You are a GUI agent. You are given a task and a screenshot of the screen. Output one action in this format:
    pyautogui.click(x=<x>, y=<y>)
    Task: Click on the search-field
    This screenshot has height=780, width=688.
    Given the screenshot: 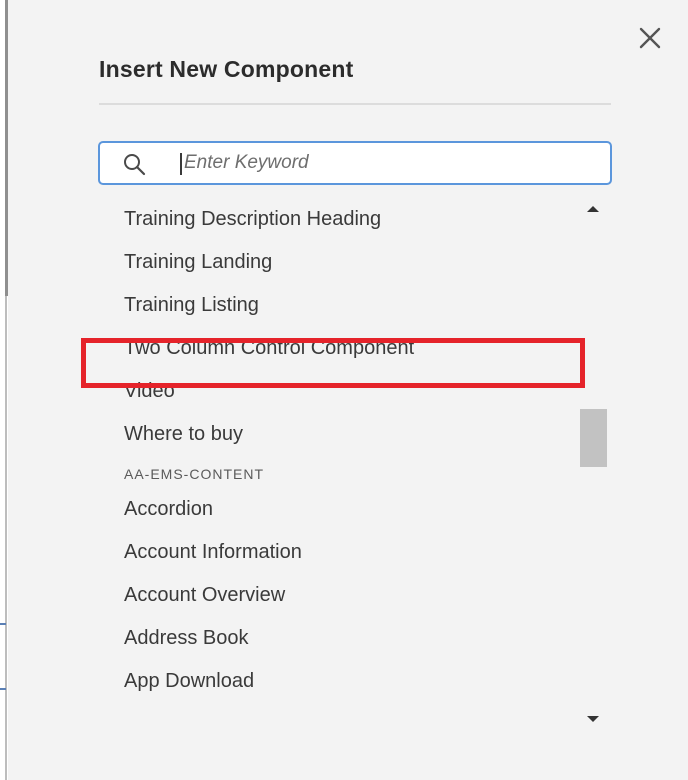 What is the action you would take?
    pyautogui.click(x=355, y=163)
    